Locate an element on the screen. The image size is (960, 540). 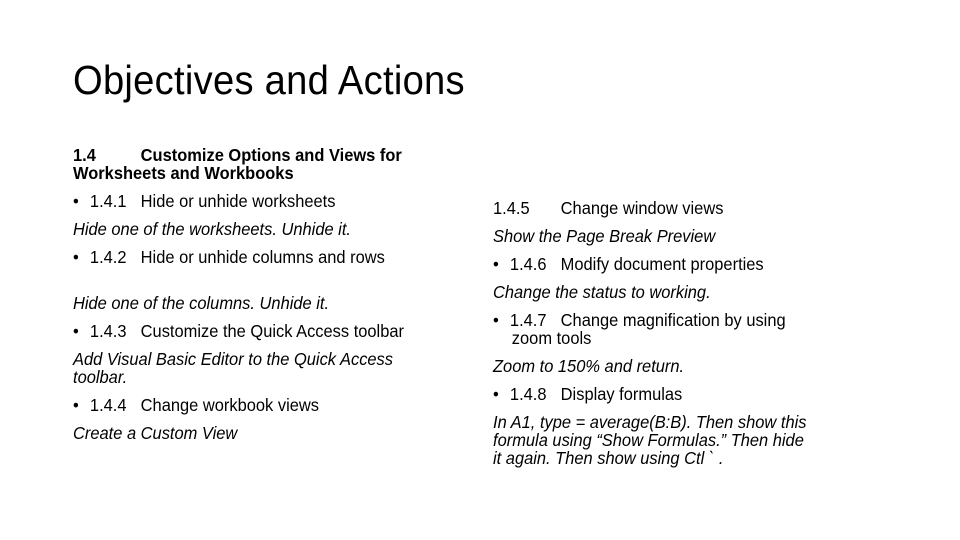
objective-item: • 1.4.7 Change magnification by using is located at coordinates (681, 320).